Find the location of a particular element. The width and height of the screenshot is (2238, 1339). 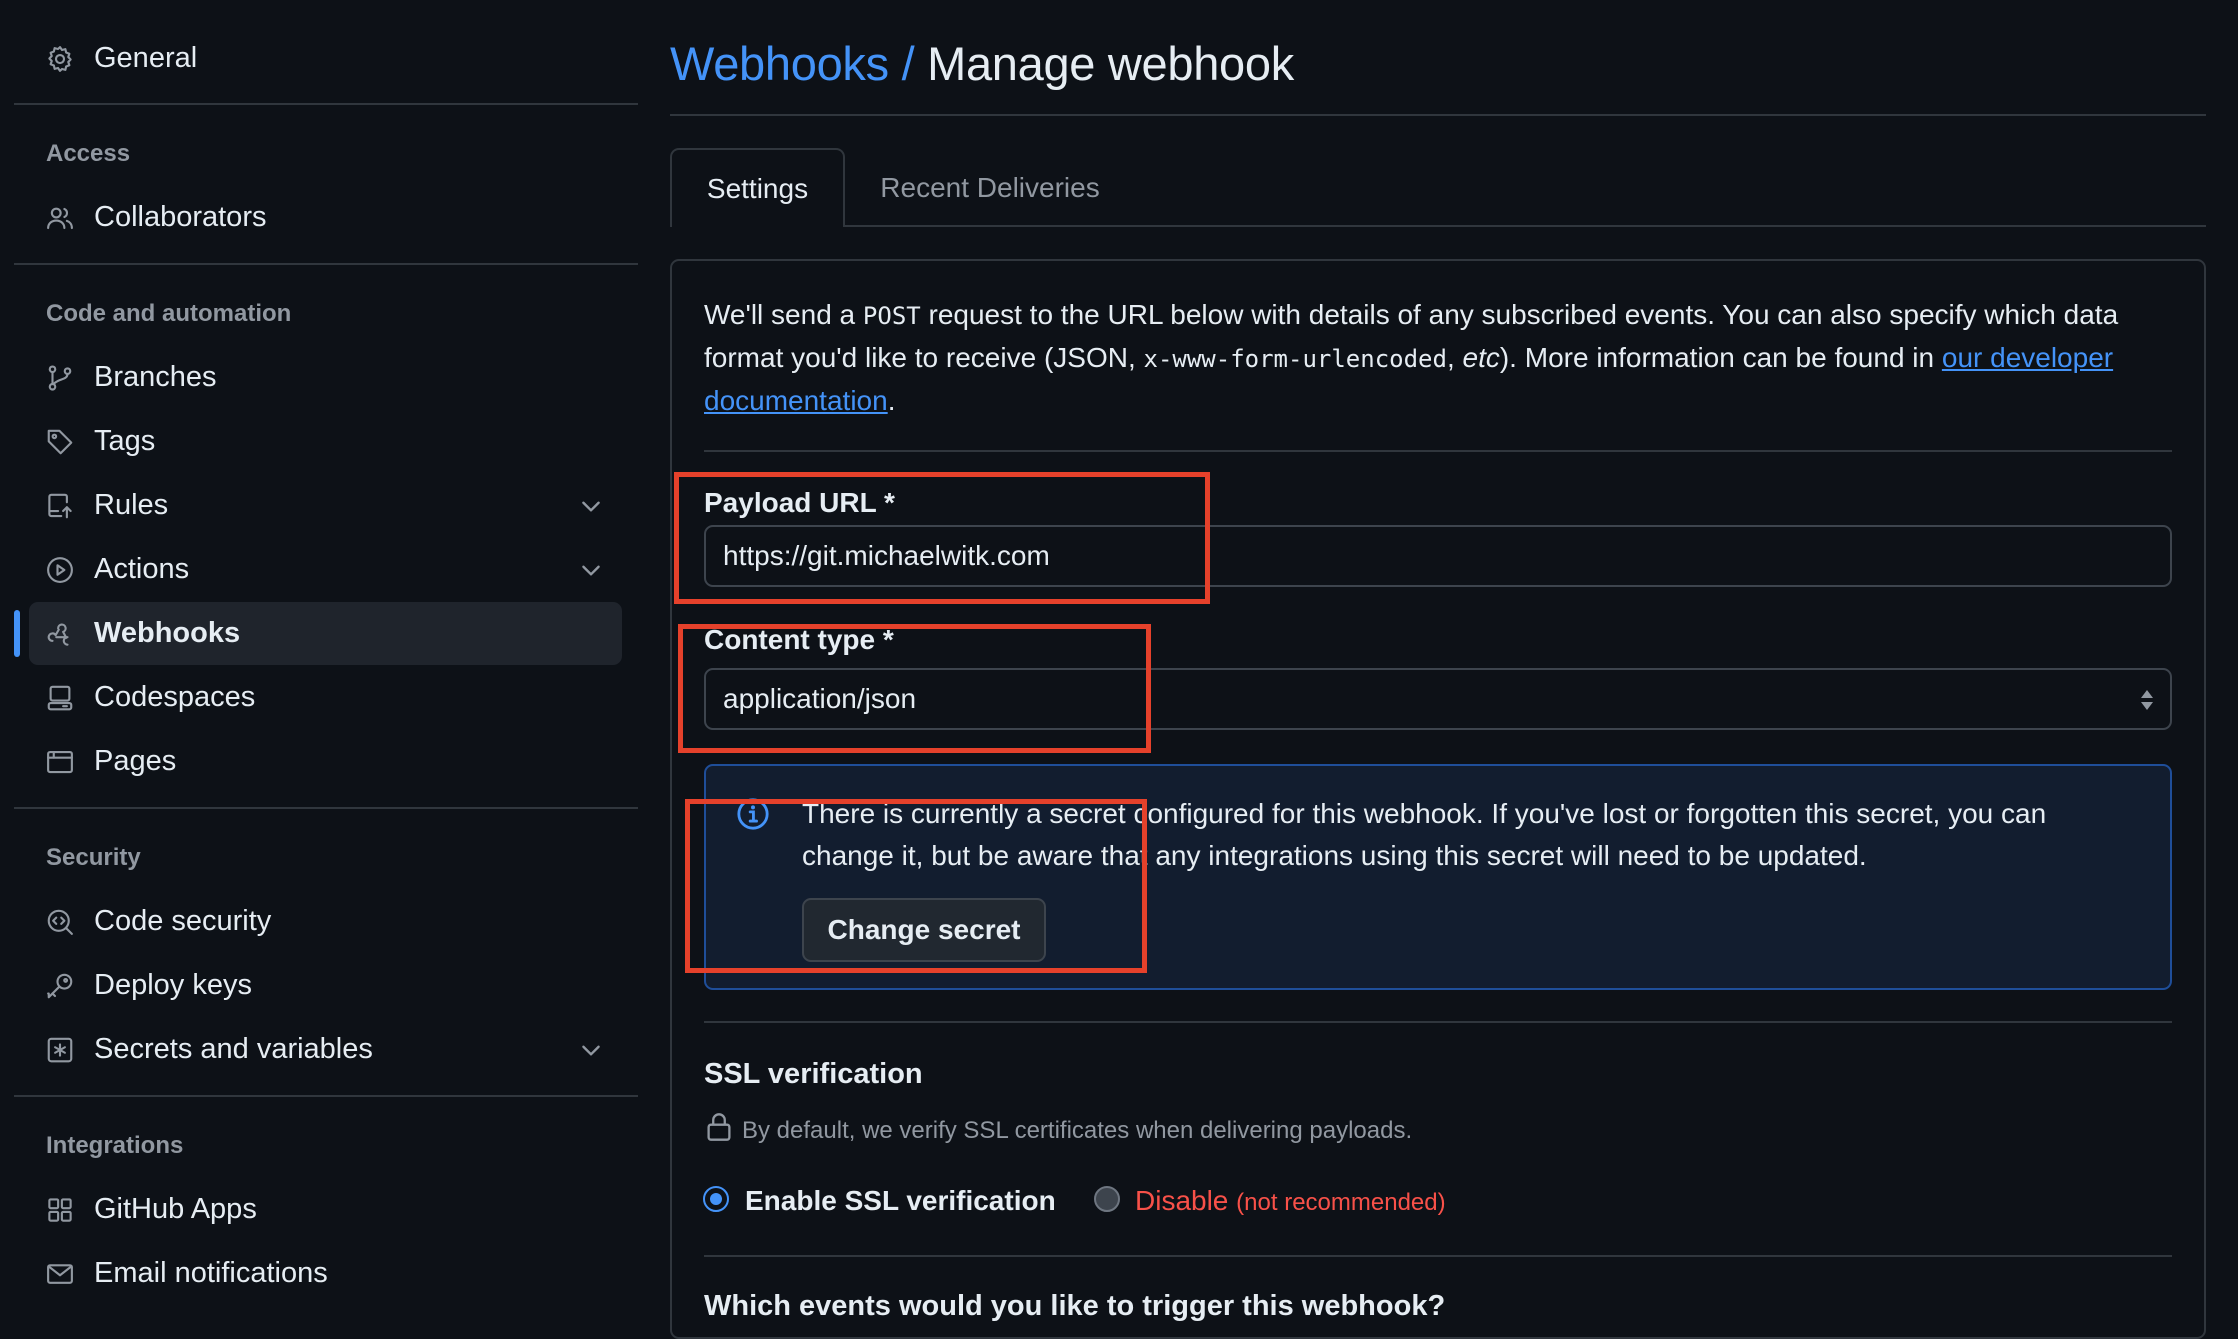

sidebar-item-secrets-variables: Secrets and variables is located at coordinates (325, 1049).